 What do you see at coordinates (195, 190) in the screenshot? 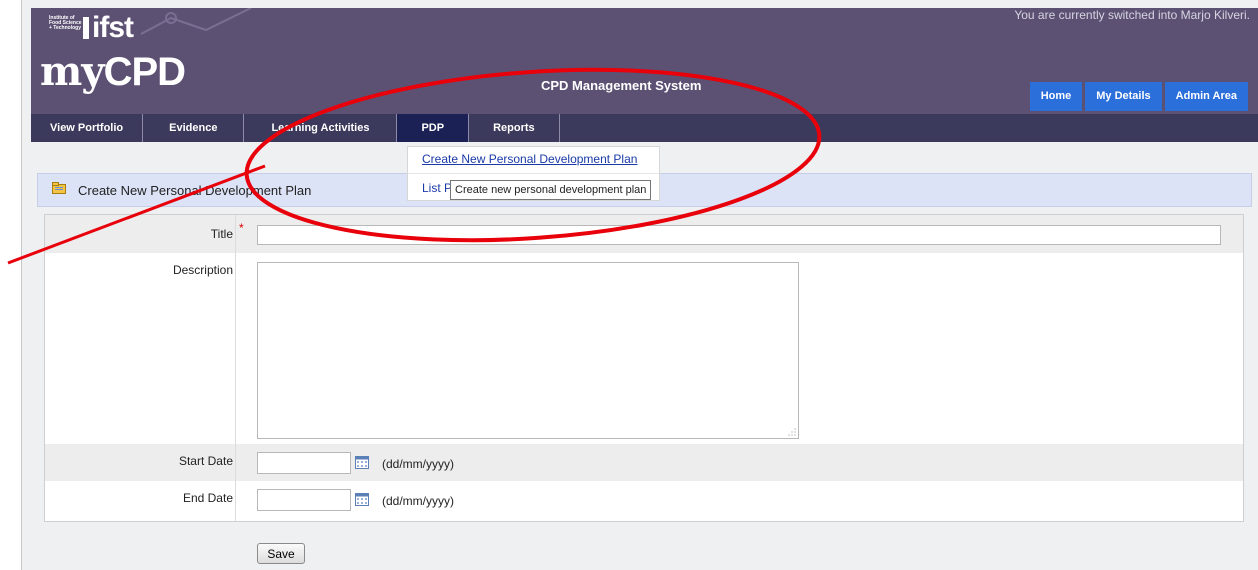
I see `page-title: Create New Personal Development Plan` at bounding box center [195, 190].